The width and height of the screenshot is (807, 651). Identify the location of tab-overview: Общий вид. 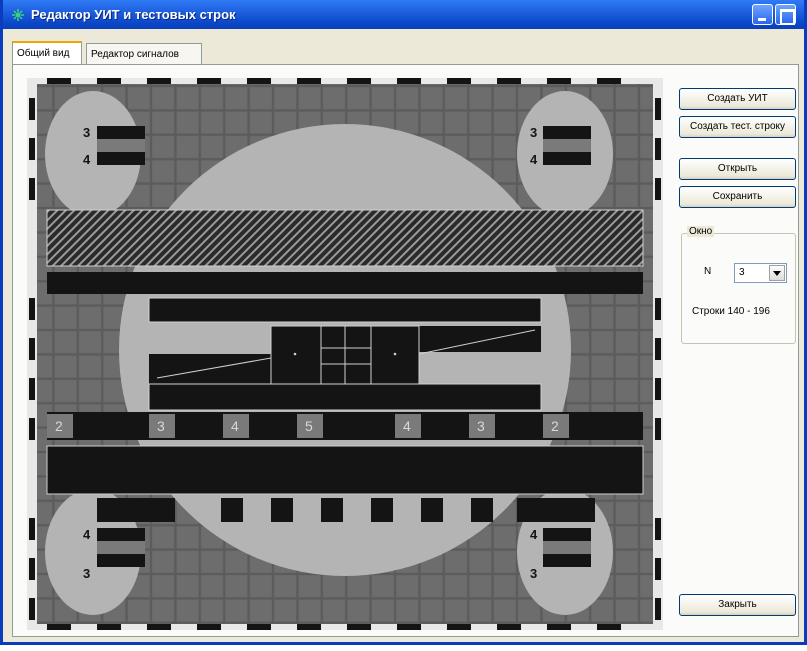
(47, 53).